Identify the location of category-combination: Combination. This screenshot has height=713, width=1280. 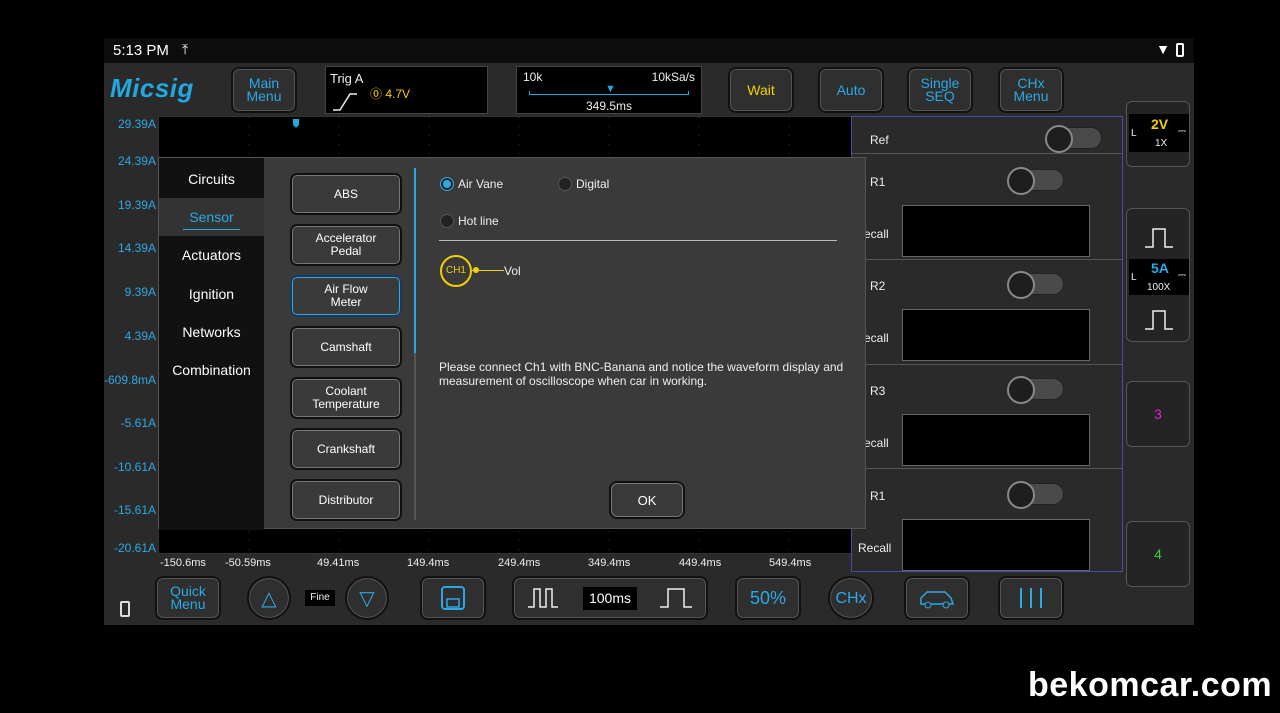
(211, 370).